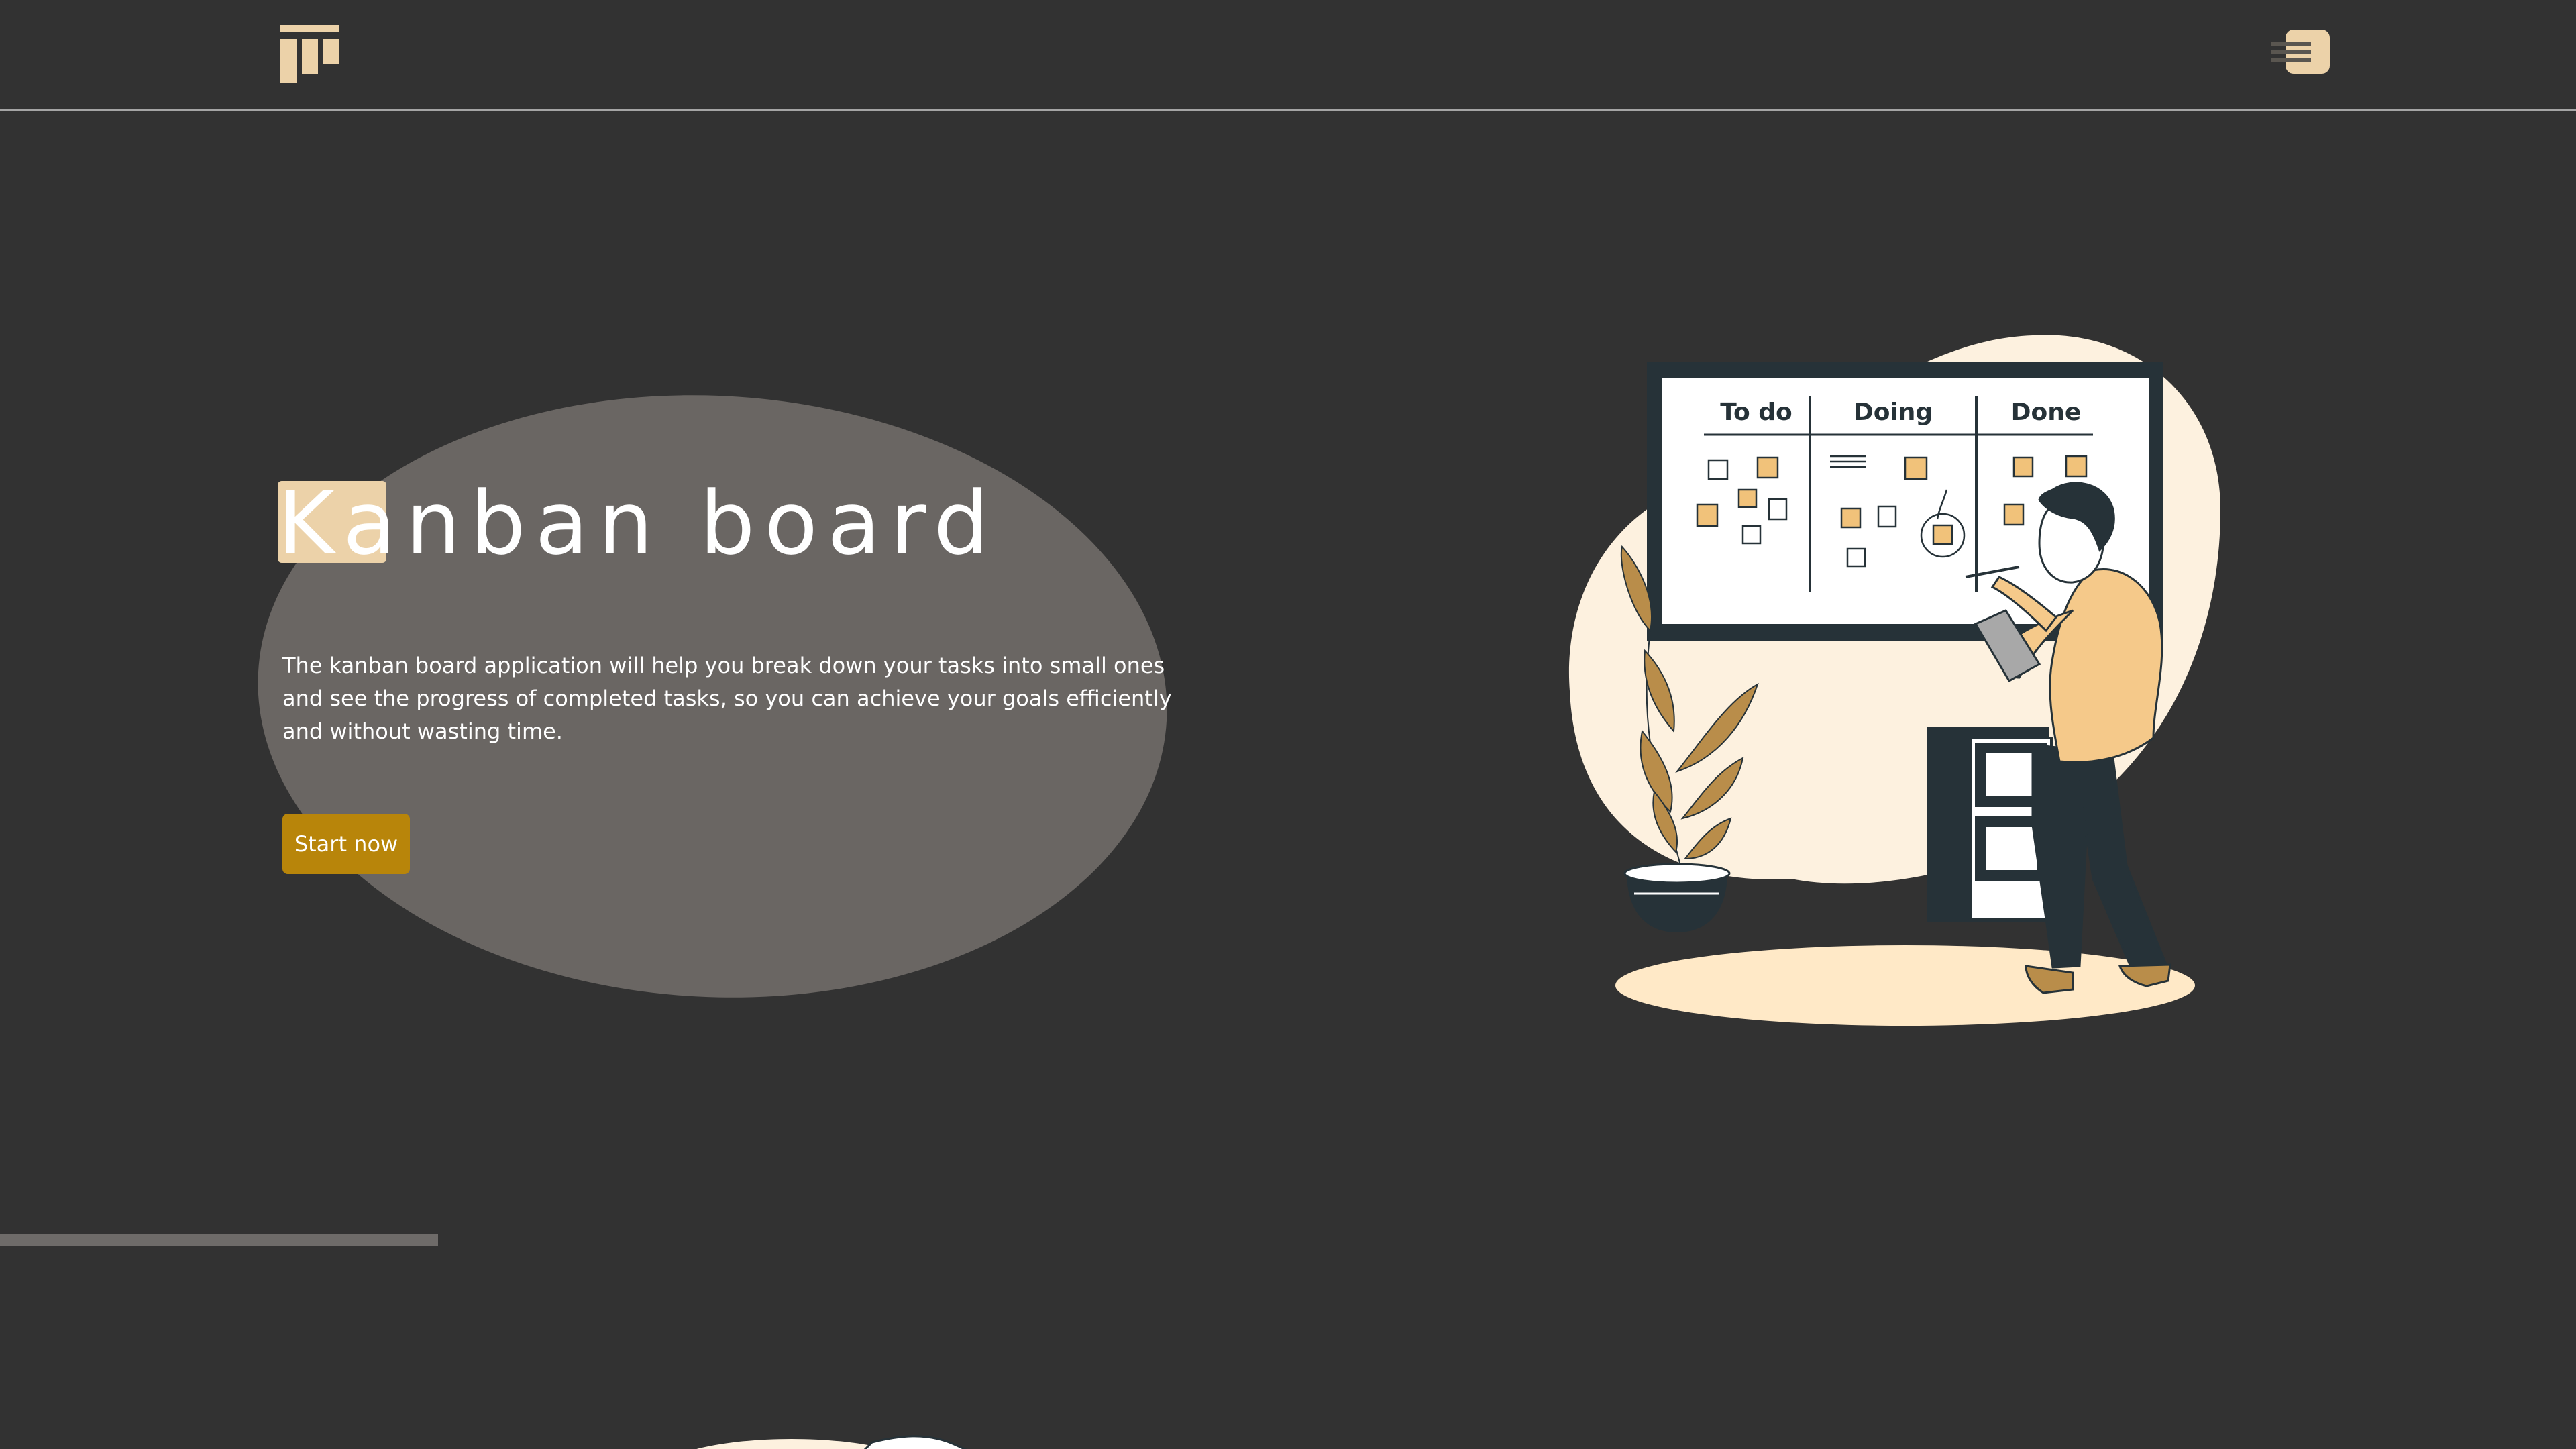  Describe the element at coordinates (638, 523) in the screenshot. I see `hero-title: Kanban board` at that location.